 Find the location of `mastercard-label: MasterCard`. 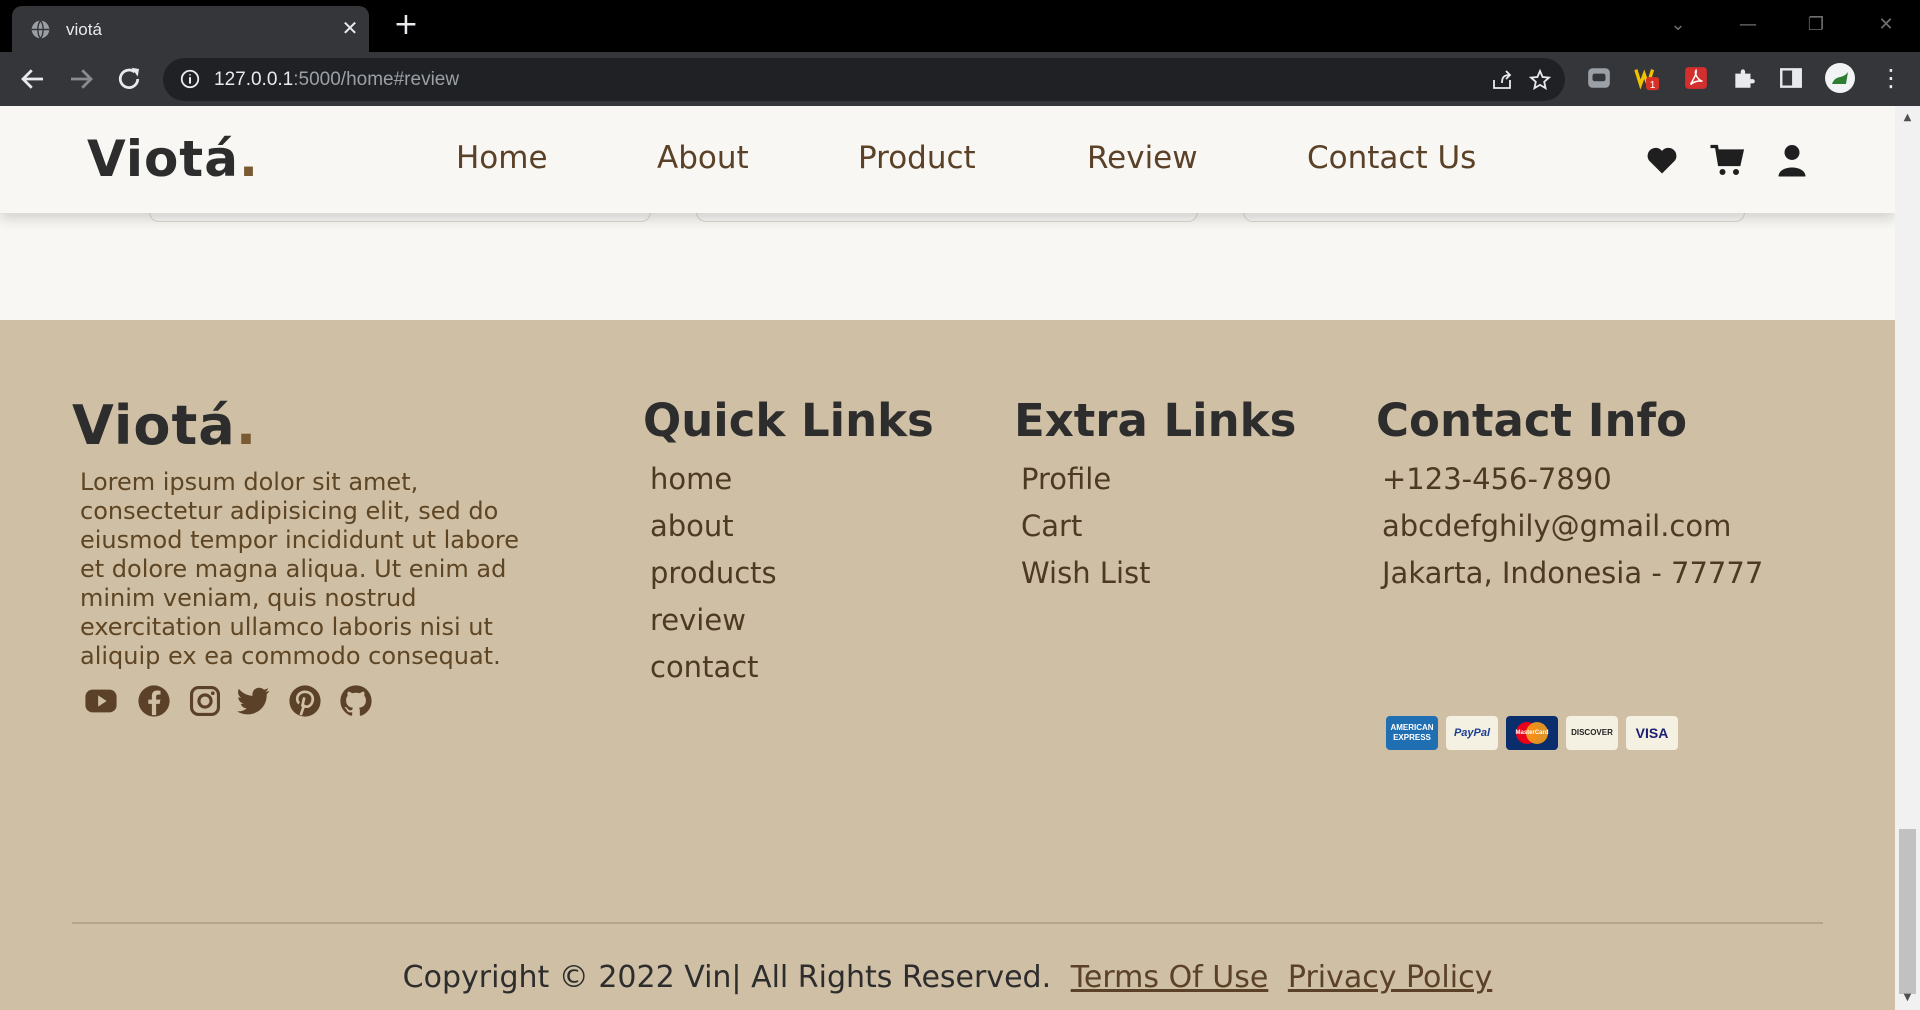

mastercard-label: MasterCard is located at coordinates (1532, 733).